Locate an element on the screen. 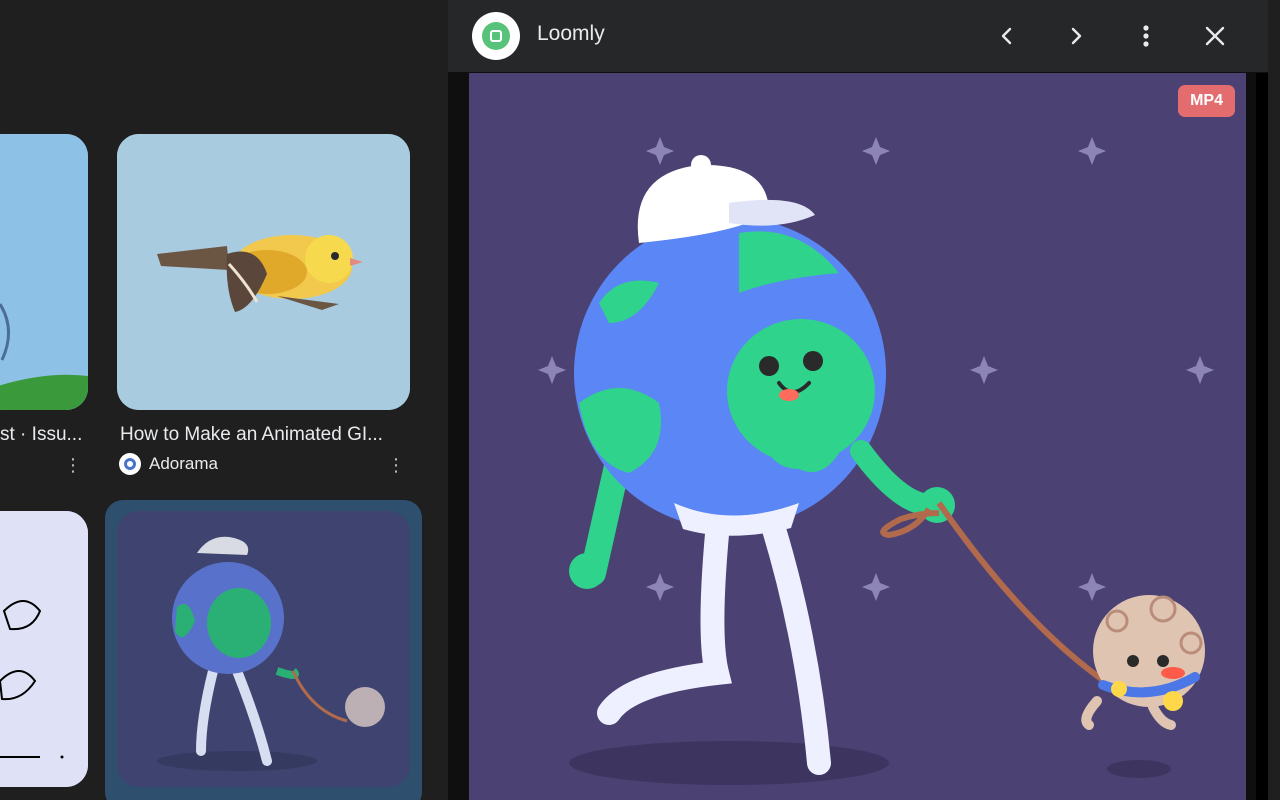 This screenshot has width=1280, height=800. loomly-logo-icon is located at coordinates (496, 36).